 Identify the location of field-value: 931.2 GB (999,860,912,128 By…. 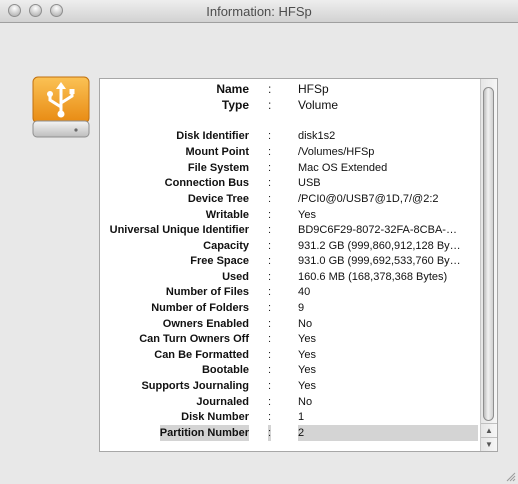
(379, 246).